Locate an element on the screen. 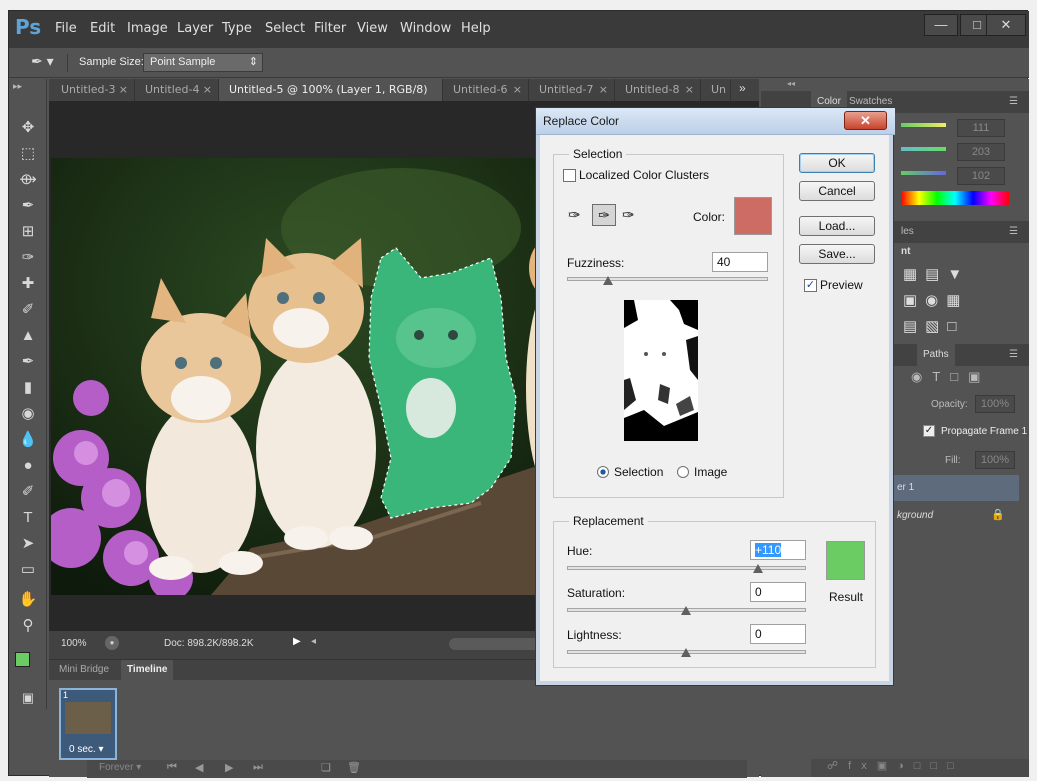  eraser-tool-icon: ▮ is located at coordinates (28, 388).